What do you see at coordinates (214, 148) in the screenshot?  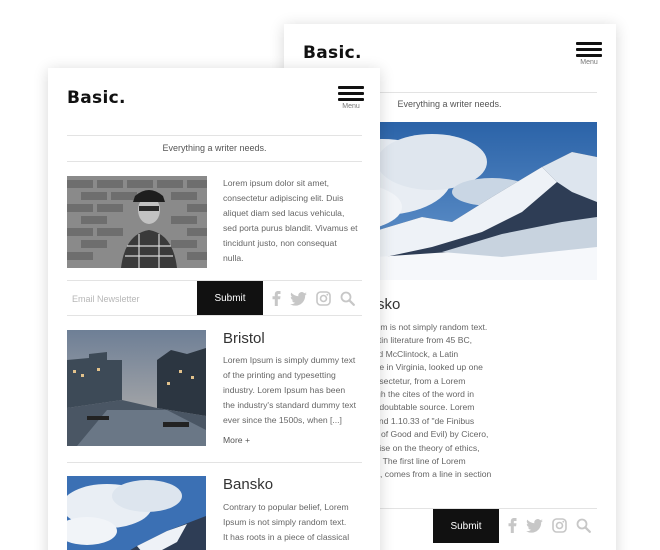 I see `tagline: Everything a writer needs.` at bounding box center [214, 148].